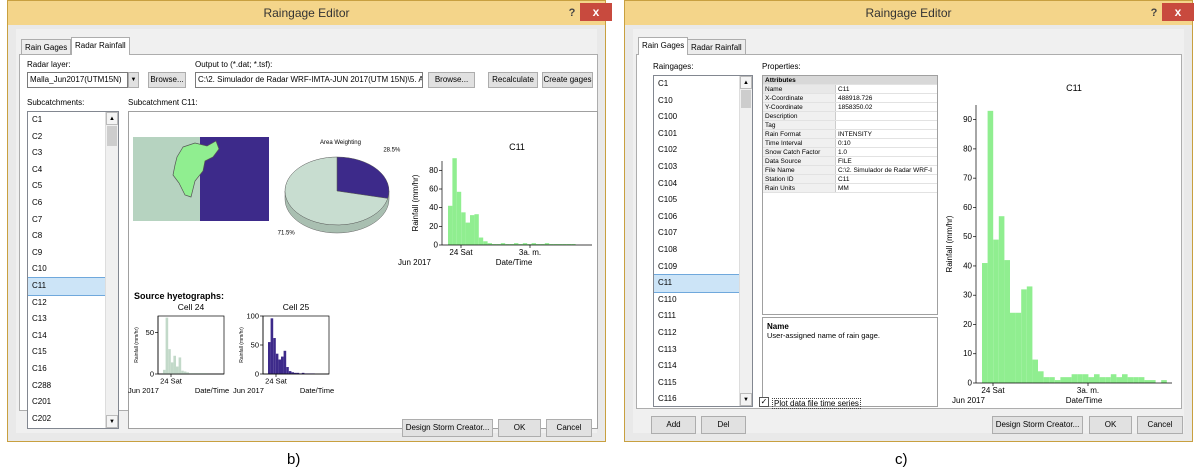  Describe the element at coordinates (886, 161) in the screenshot. I see `property-value: FILE` at that location.